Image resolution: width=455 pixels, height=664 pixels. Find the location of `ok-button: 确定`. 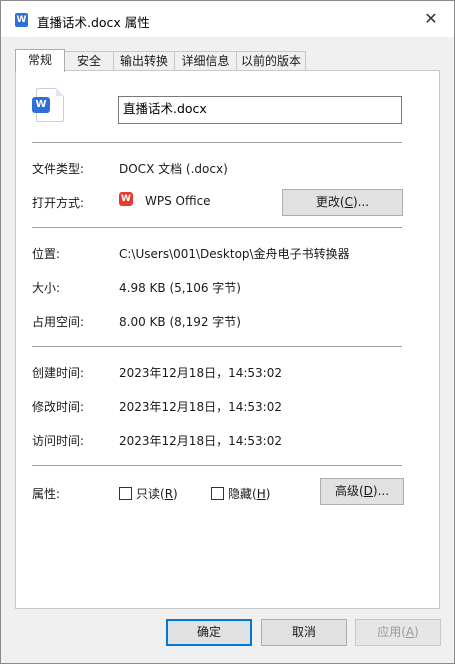

ok-button: 确定 is located at coordinates (209, 632).